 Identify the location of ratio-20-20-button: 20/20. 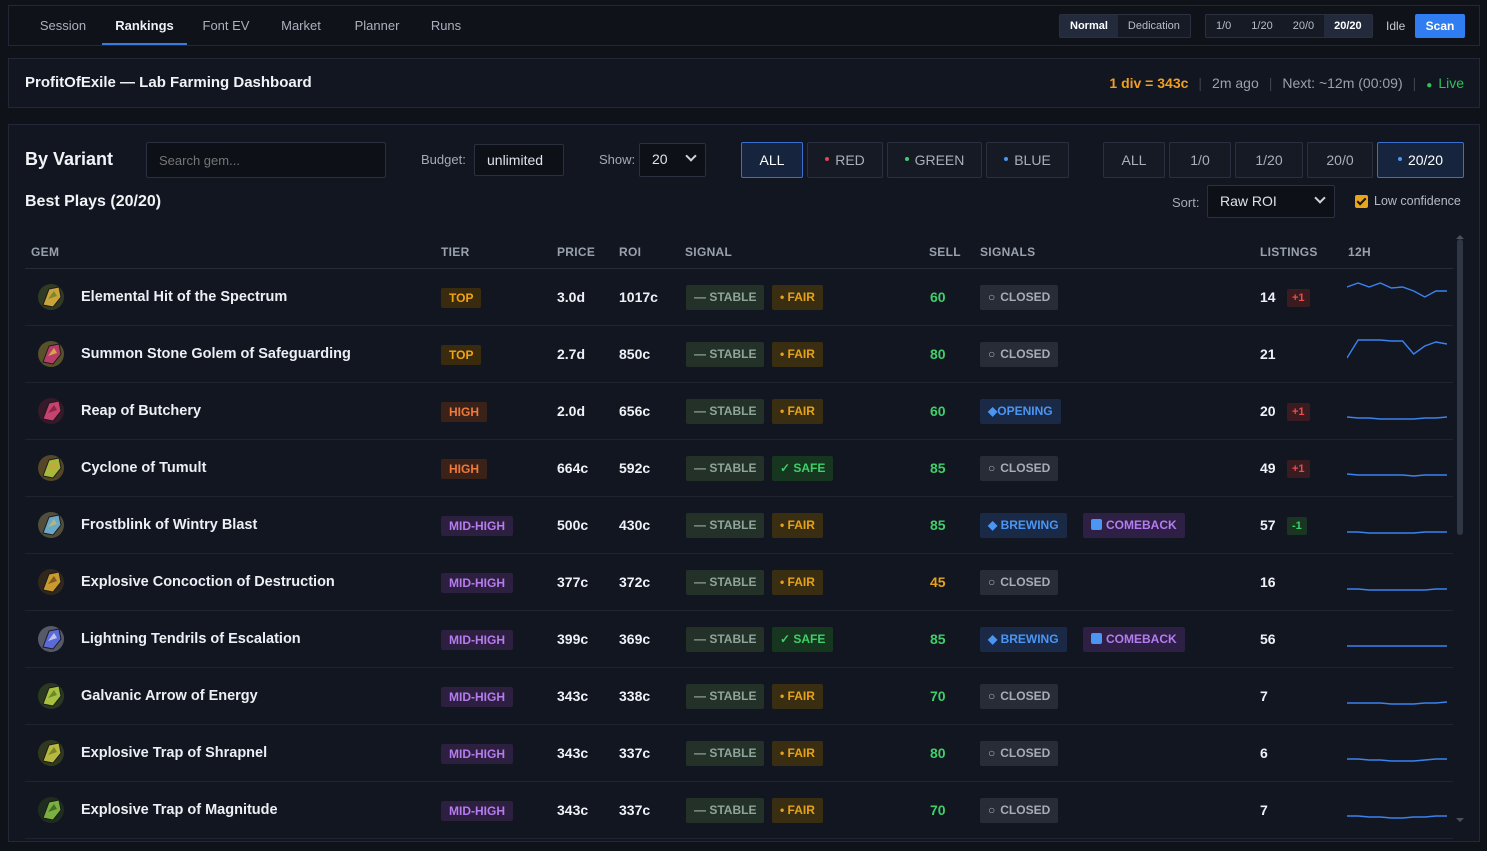
(1348, 26).